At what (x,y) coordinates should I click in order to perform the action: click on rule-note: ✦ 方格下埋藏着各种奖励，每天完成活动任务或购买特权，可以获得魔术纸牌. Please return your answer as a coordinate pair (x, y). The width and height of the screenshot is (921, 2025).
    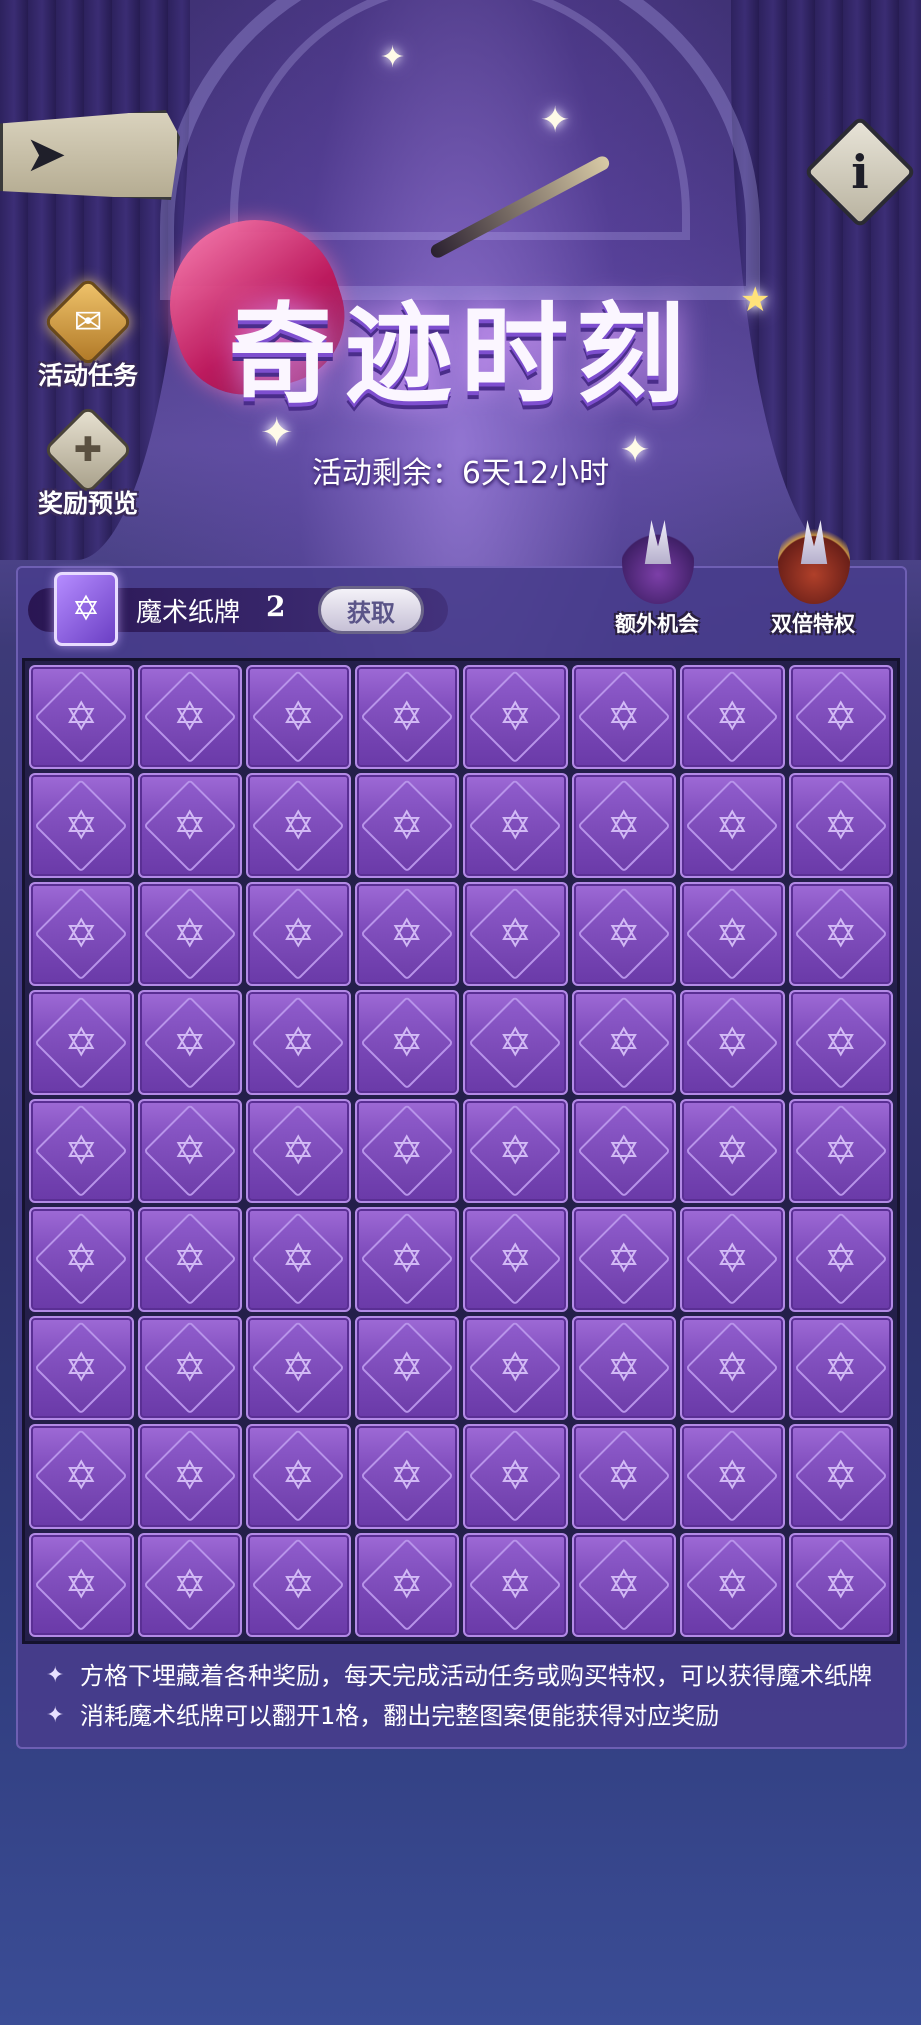
    Looking at the image, I should click on (471, 1676).